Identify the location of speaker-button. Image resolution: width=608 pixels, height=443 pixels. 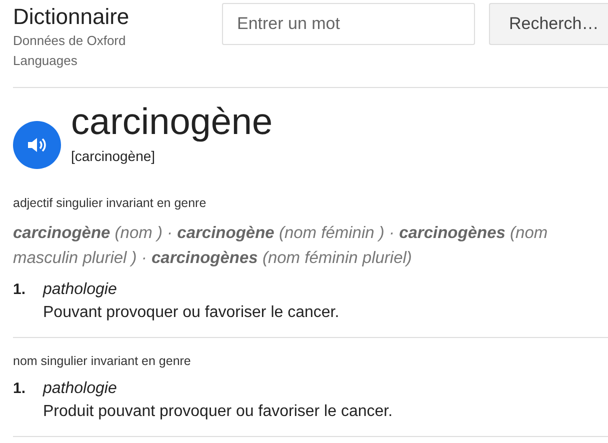
(37, 145).